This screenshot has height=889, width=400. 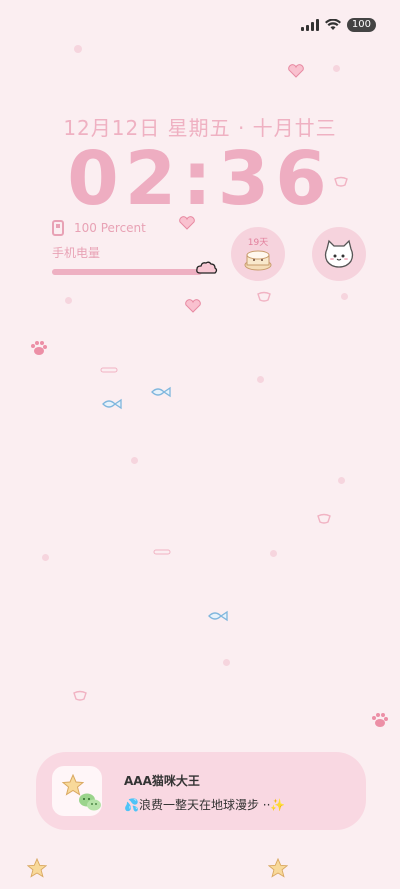 I want to click on battery-label: 手机电量, so click(x=76, y=253).